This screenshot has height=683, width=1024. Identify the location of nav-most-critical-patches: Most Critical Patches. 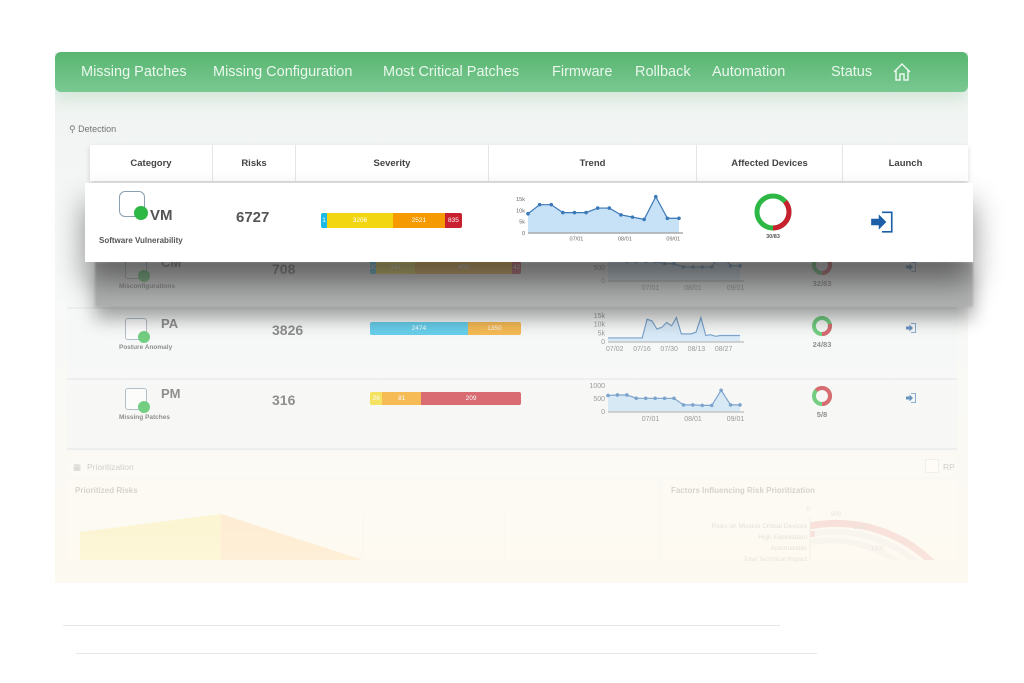
(451, 72).